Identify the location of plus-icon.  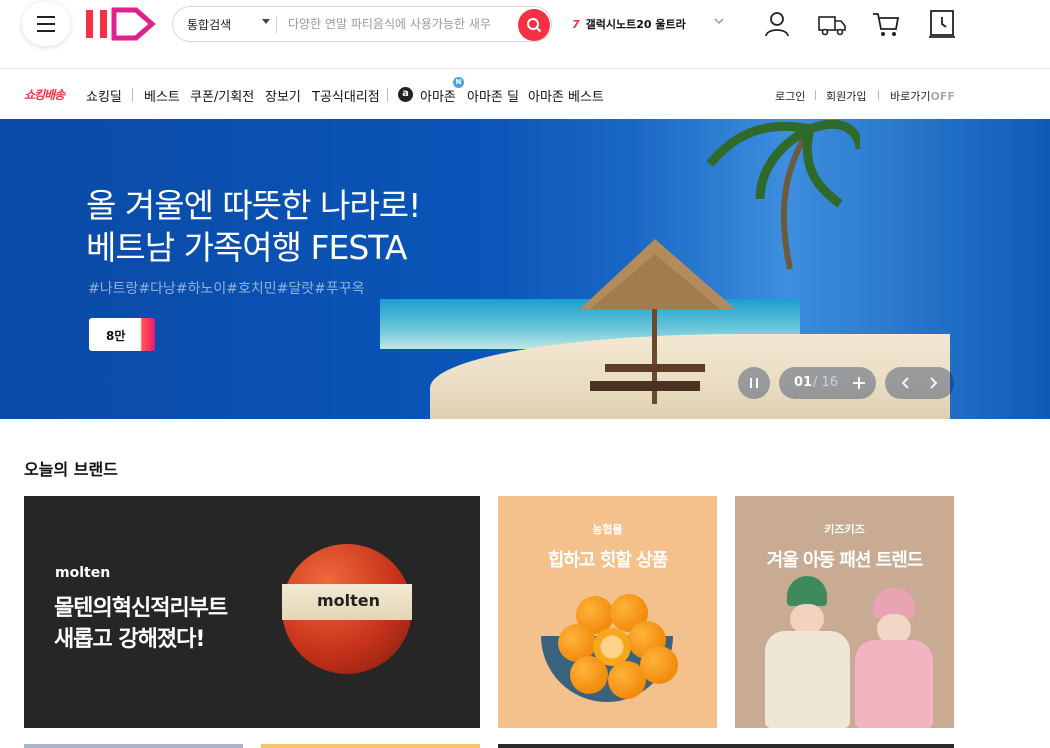
(859, 383).